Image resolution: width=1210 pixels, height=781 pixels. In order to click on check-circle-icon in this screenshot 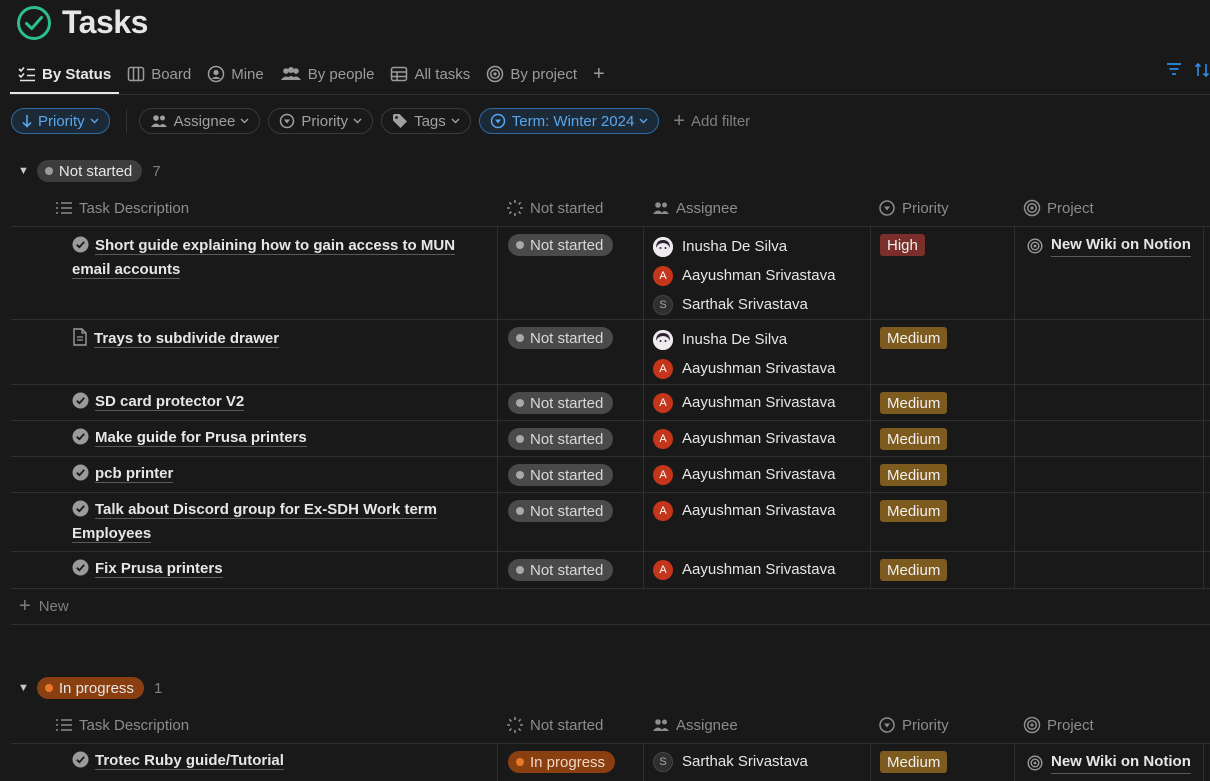, I will do `click(80, 567)`.